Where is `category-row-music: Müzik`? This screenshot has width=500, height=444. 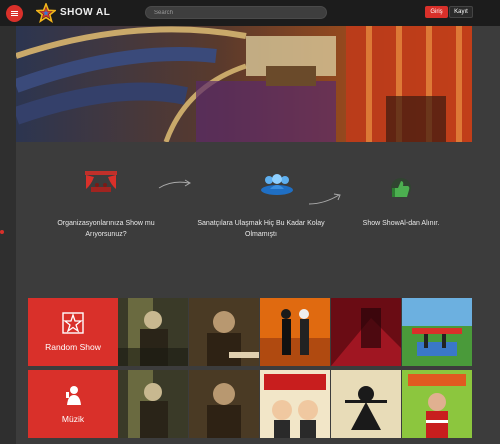 category-row-music: Müzik is located at coordinates (250, 404).